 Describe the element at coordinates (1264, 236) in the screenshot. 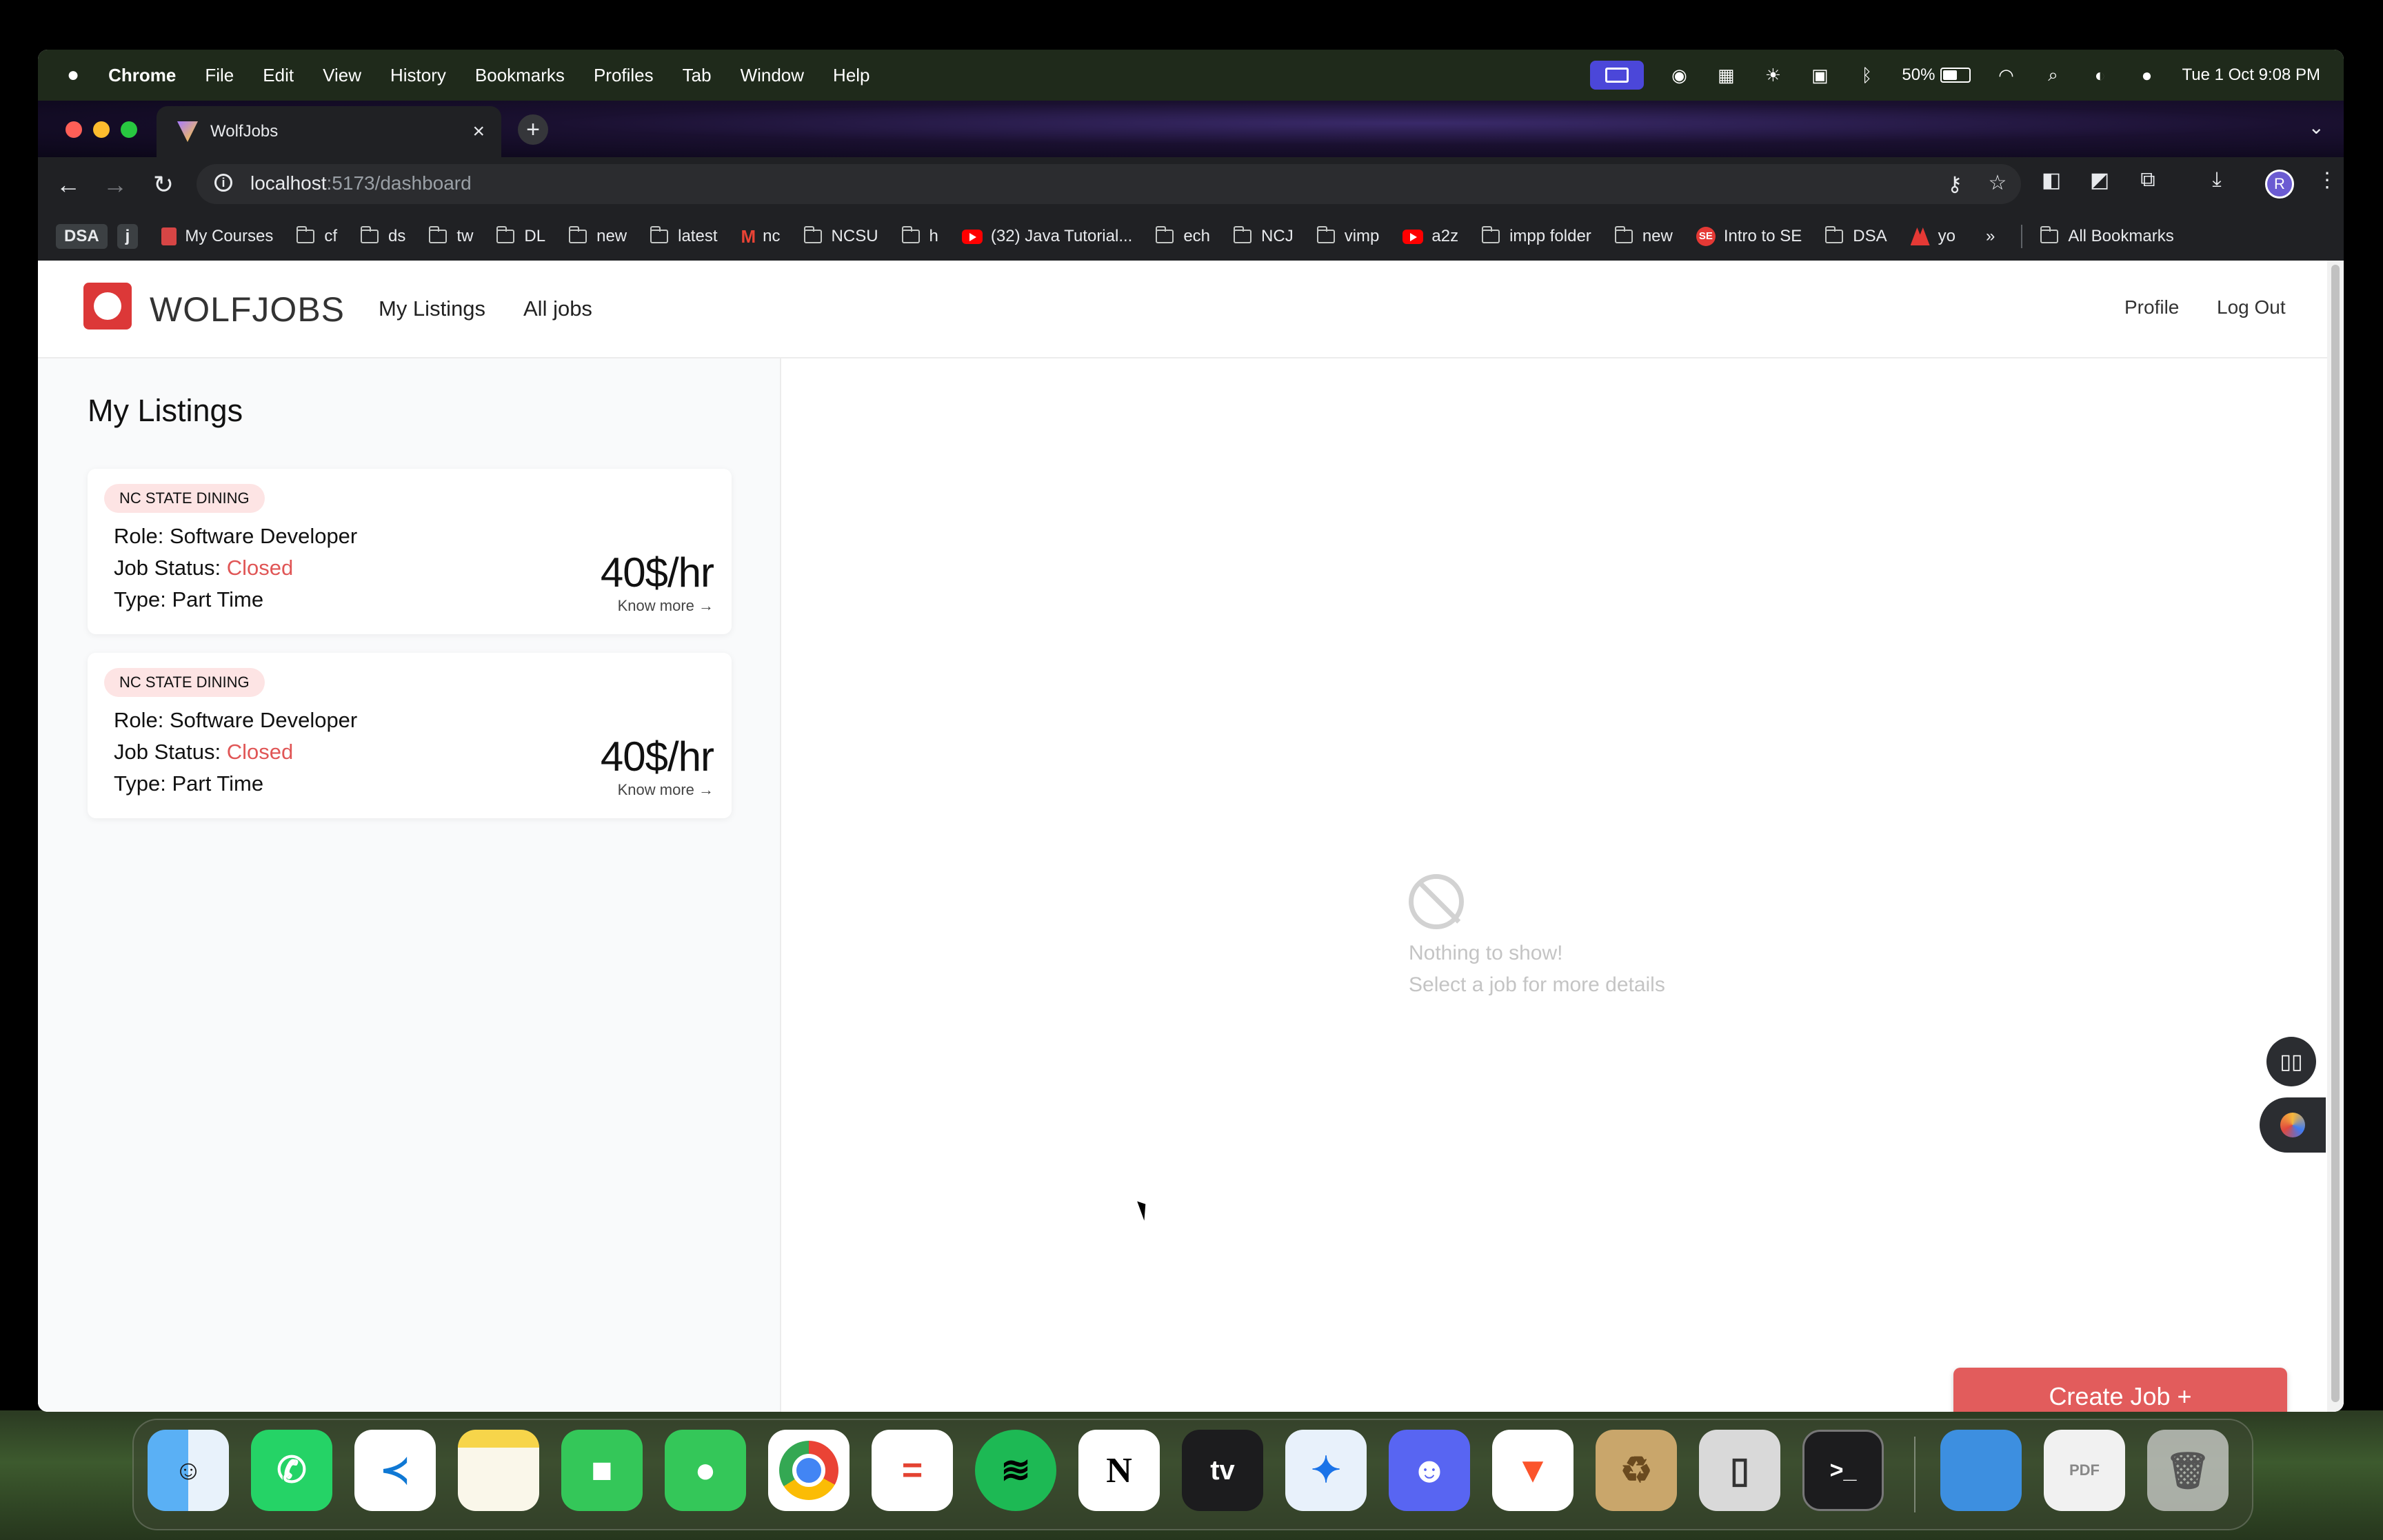

I see `bookmark-folder-ncj: NCJ` at that location.